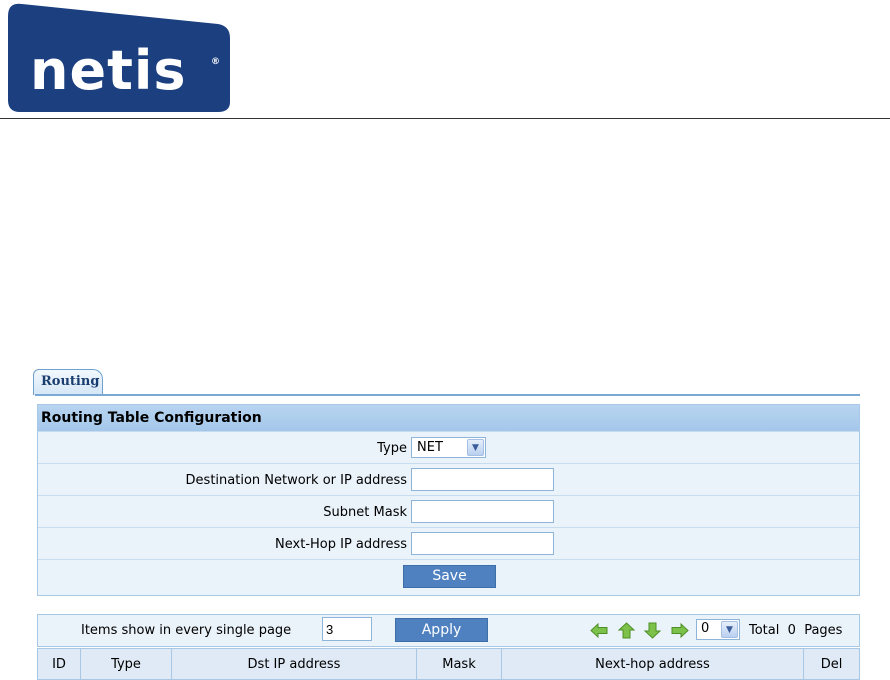  Describe the element at coordinates (186, 630) in the screenshot. I see `items-per-page-label: Items show in every single page` at that location.